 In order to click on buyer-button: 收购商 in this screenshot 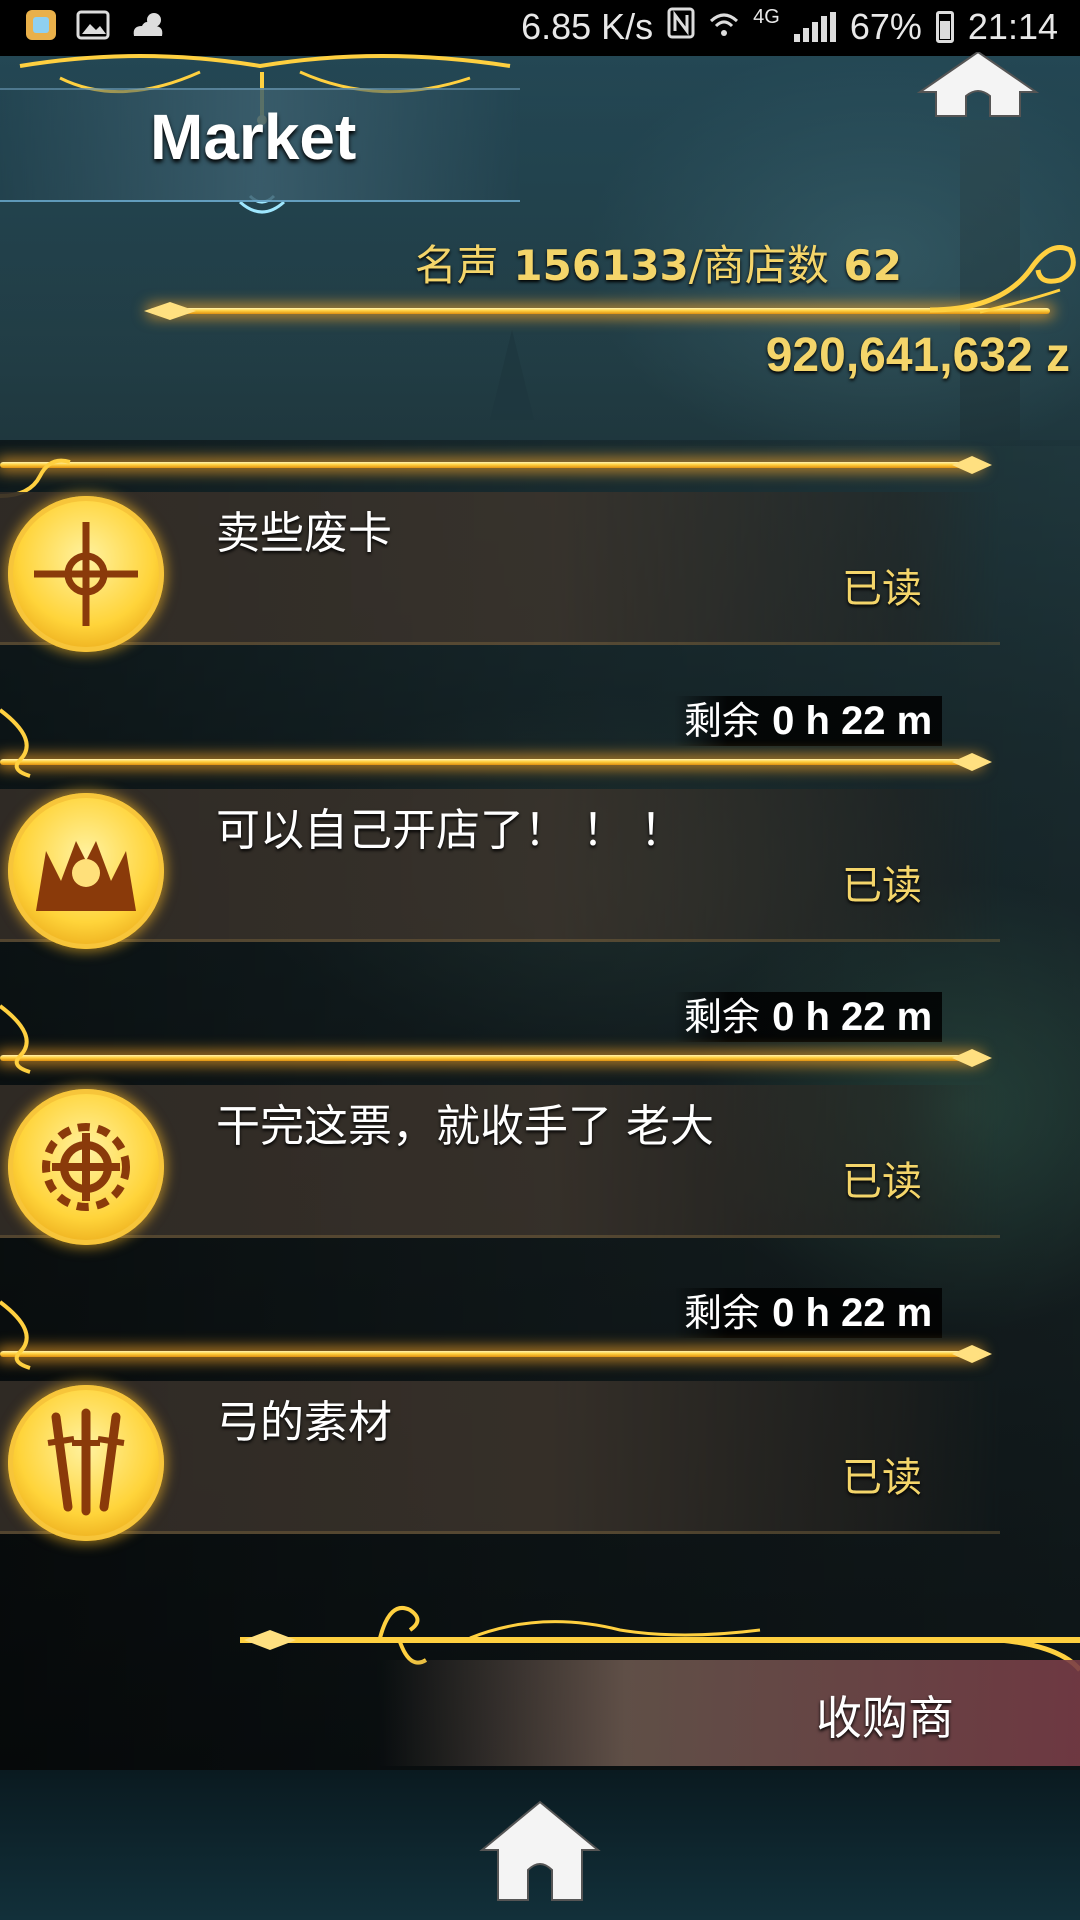, I will do `click(730, 1713)`.